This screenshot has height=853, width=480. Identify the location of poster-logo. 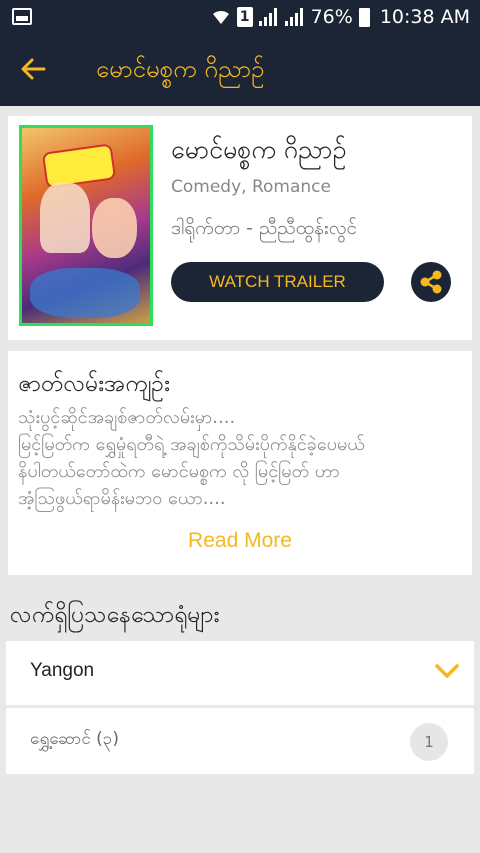
(79, 166).